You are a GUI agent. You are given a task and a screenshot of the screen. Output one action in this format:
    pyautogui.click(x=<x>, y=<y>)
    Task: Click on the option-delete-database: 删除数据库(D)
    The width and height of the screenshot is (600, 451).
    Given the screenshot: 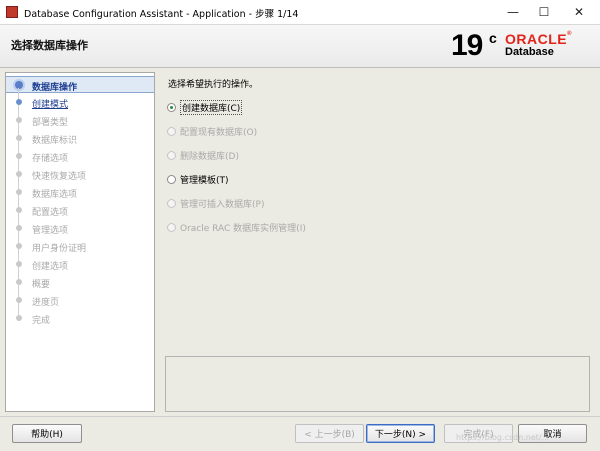 What is the action you would take?
    pyautogui.click(x=203, y=155)
    